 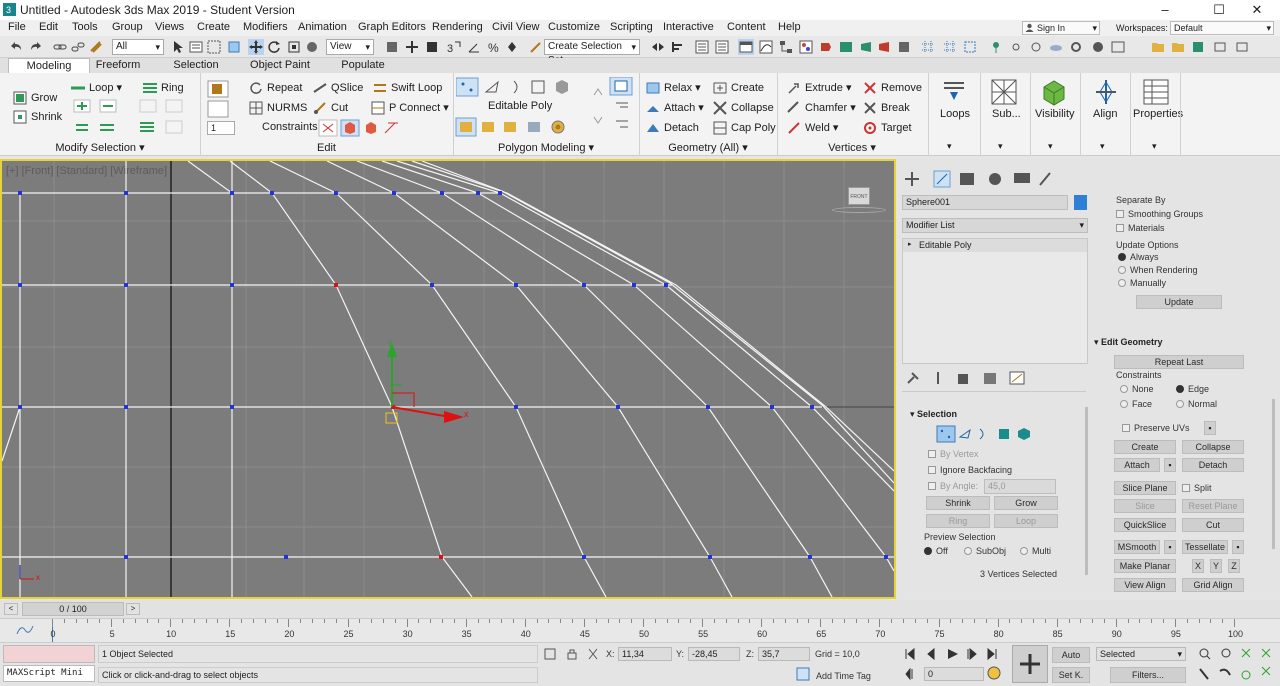 I want to click on slice-button: Slice, so click(x=1145, y=506).